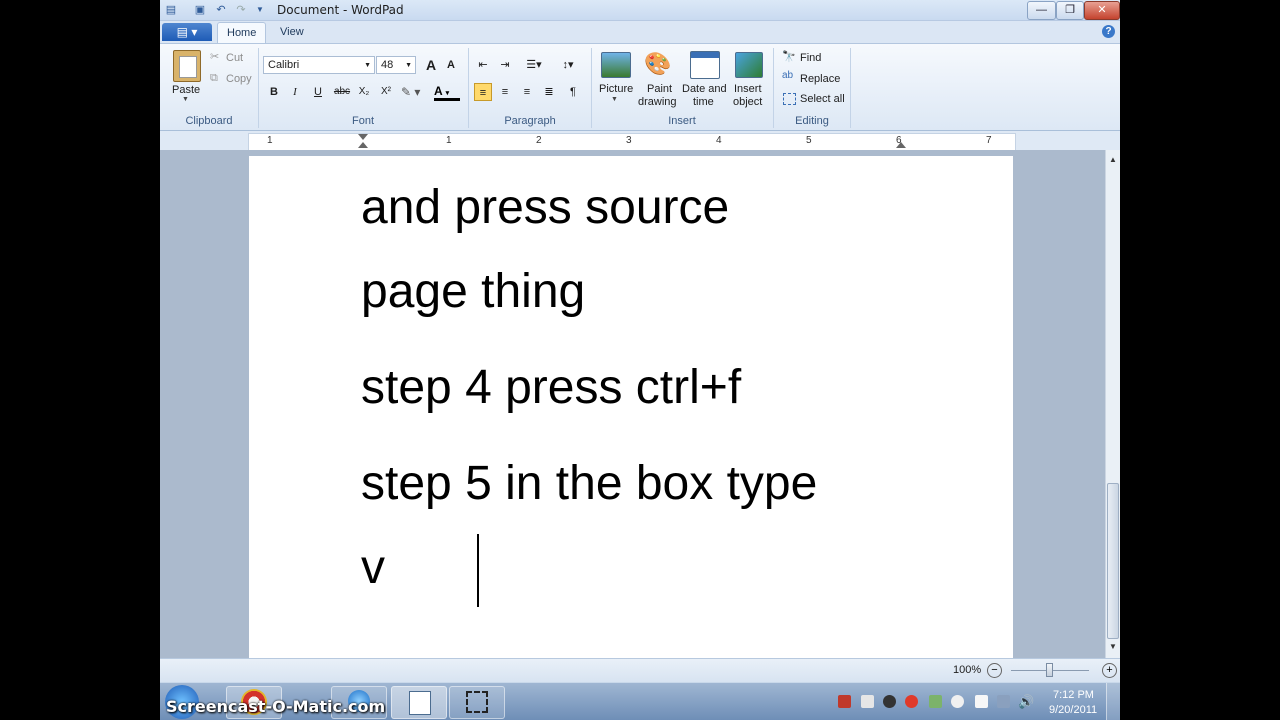 This screenshot has width=1280, height=720. What do you see at coordinates (616, 89) in the screenshot?
I see `picture-button: Picture` at bounding box center [616, 89].